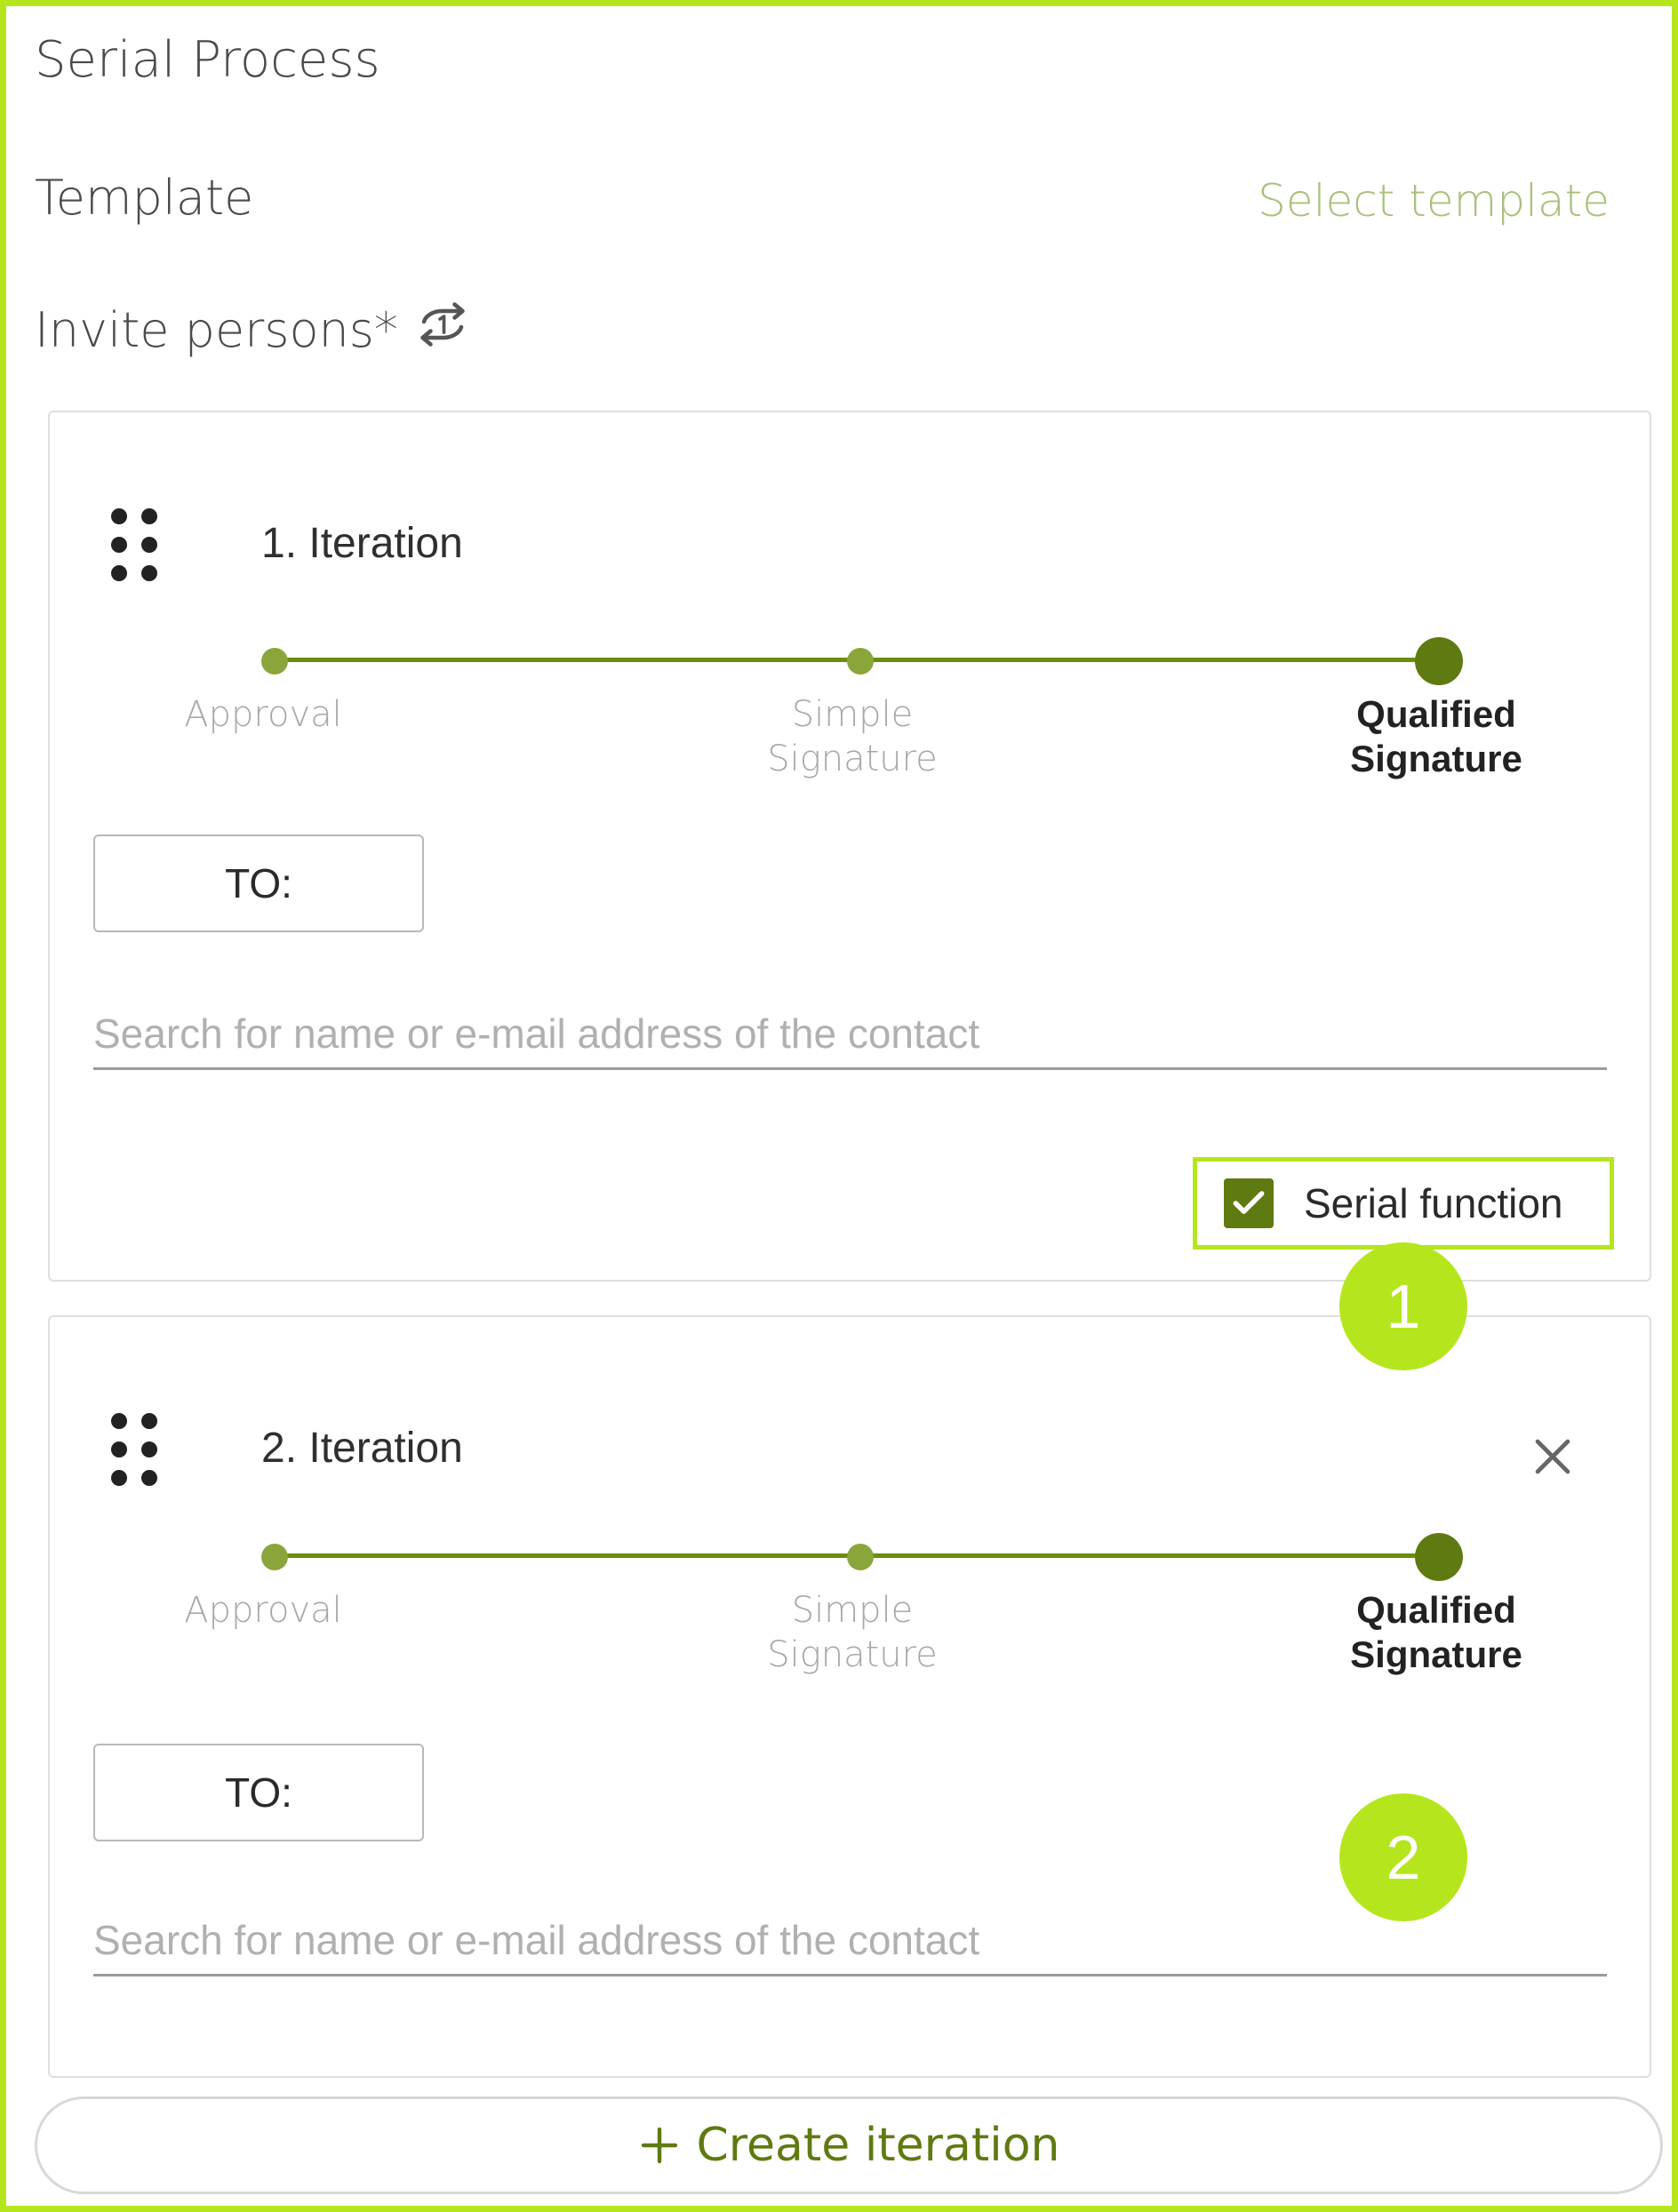 This screenshot has width=1678, height=2212. I want to click on callout-badge-2: 2, so click(1403, 1857).